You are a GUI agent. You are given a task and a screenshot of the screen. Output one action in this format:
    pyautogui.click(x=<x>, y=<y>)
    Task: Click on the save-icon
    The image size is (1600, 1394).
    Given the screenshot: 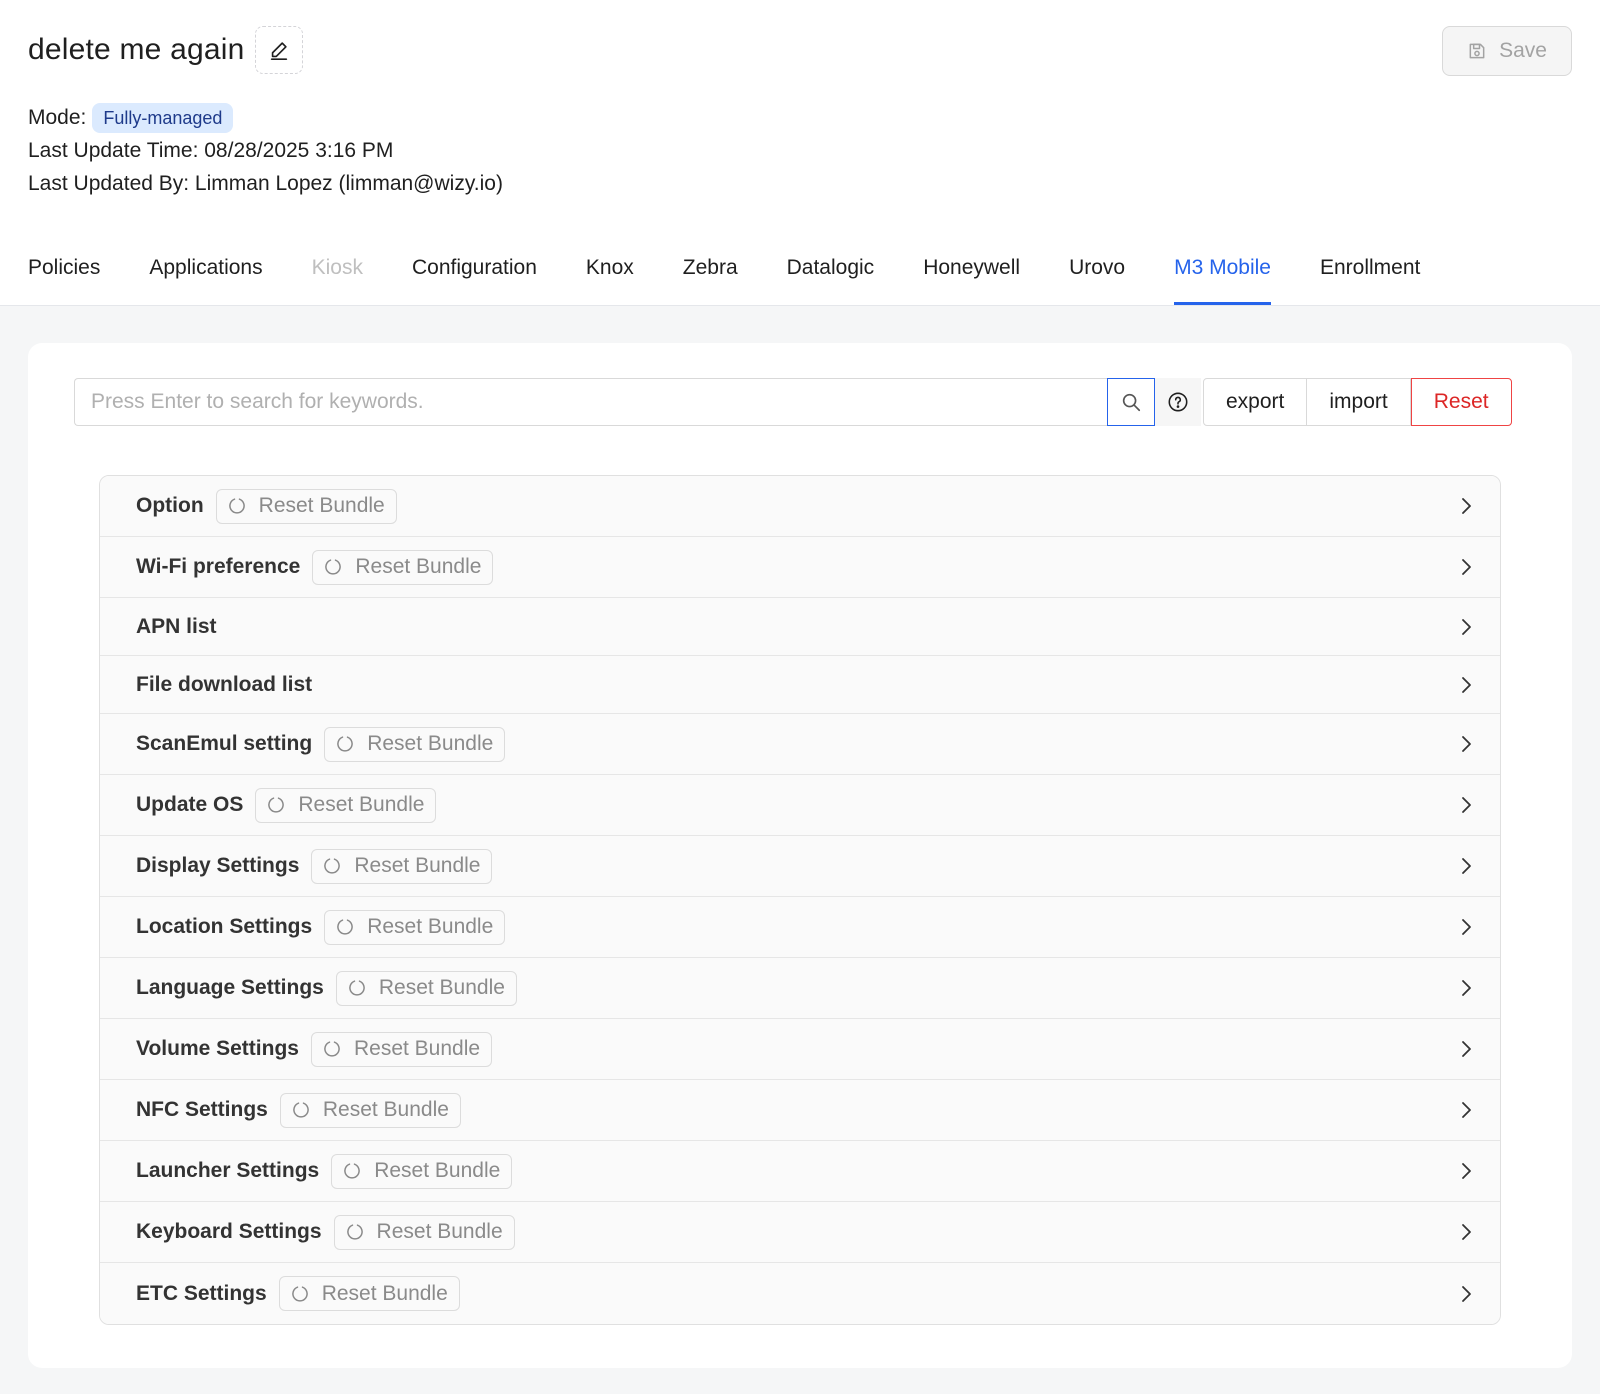 What is the action you would take?
    pyautogui.click(x=1477, y=51)
    